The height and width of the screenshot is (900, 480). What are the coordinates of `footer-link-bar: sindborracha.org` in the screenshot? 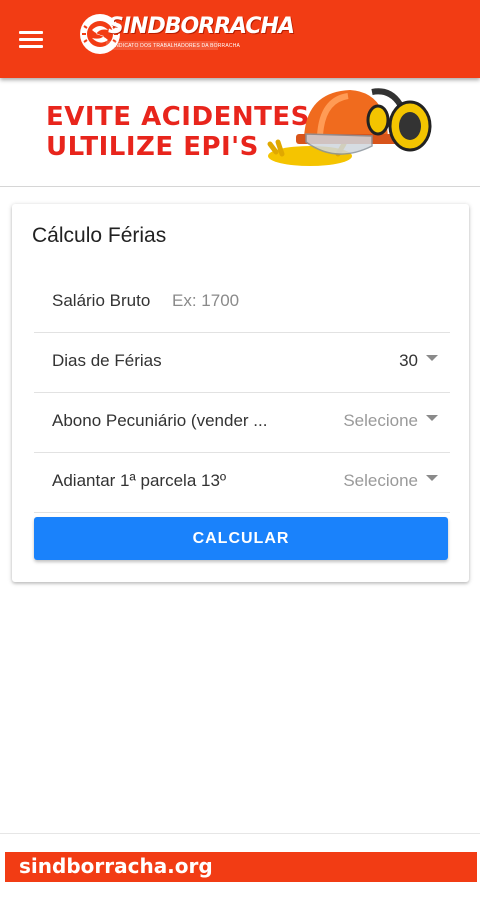 It's located at (241, 867).